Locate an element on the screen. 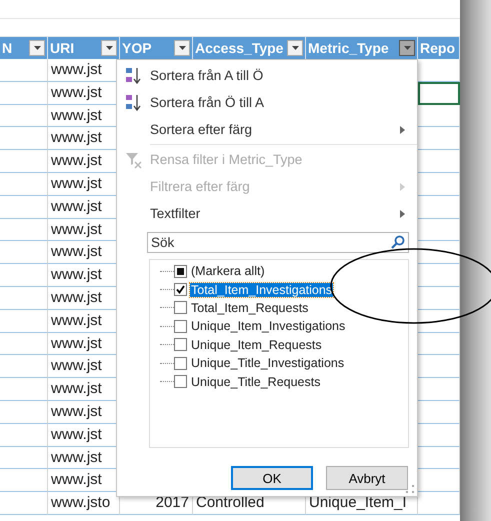 The width and height of the screenshot is (491, 521). value-item: Total_Item_Investigations is located at coordinates (262, 289).